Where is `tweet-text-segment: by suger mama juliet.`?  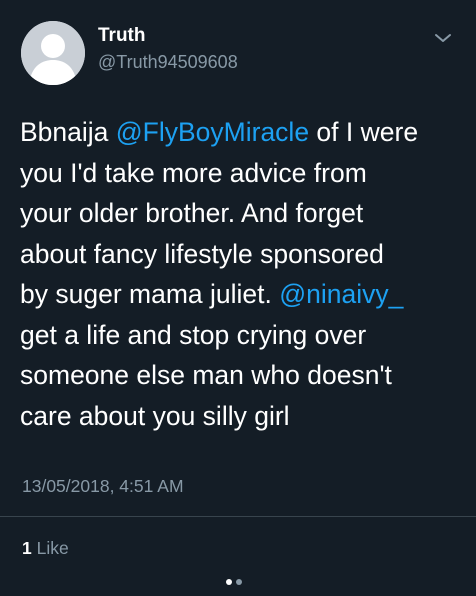 tweet-text-segment: by suger mama juliet. is located at coordinates (150, 294).